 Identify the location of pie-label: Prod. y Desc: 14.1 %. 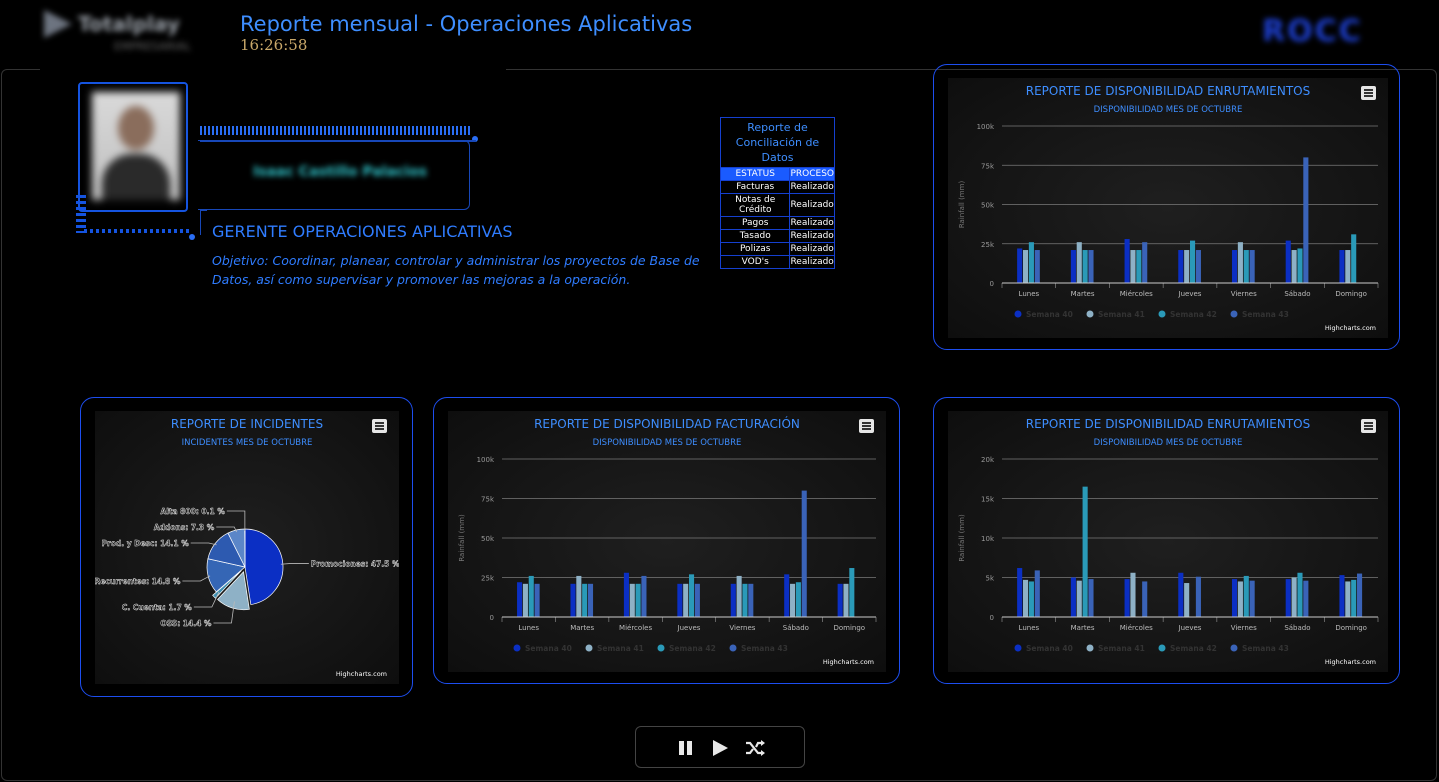
(146, 543).